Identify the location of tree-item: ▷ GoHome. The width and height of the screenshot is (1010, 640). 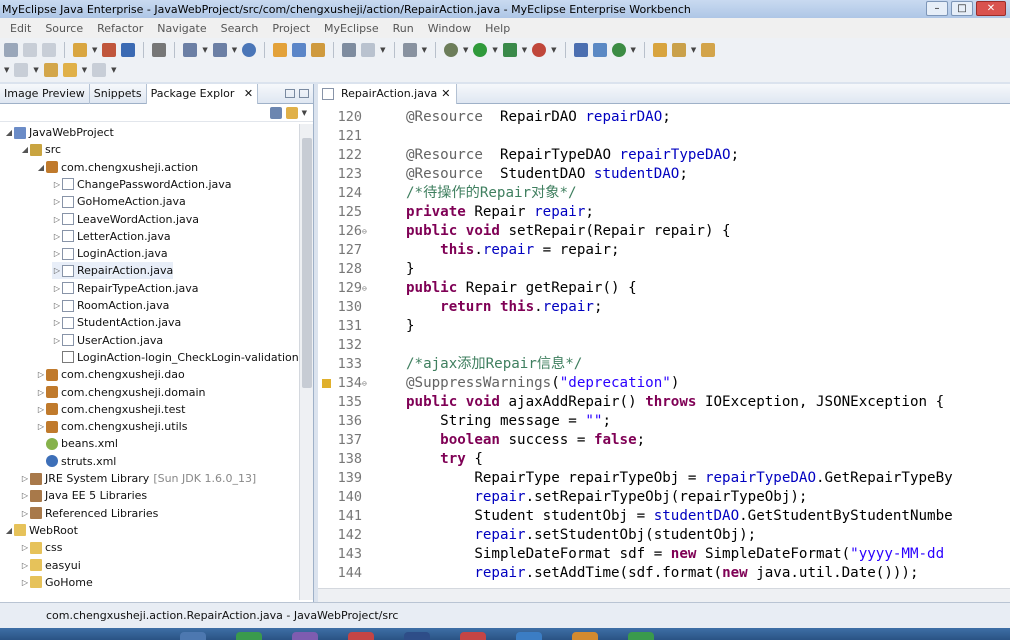
(56, 582).